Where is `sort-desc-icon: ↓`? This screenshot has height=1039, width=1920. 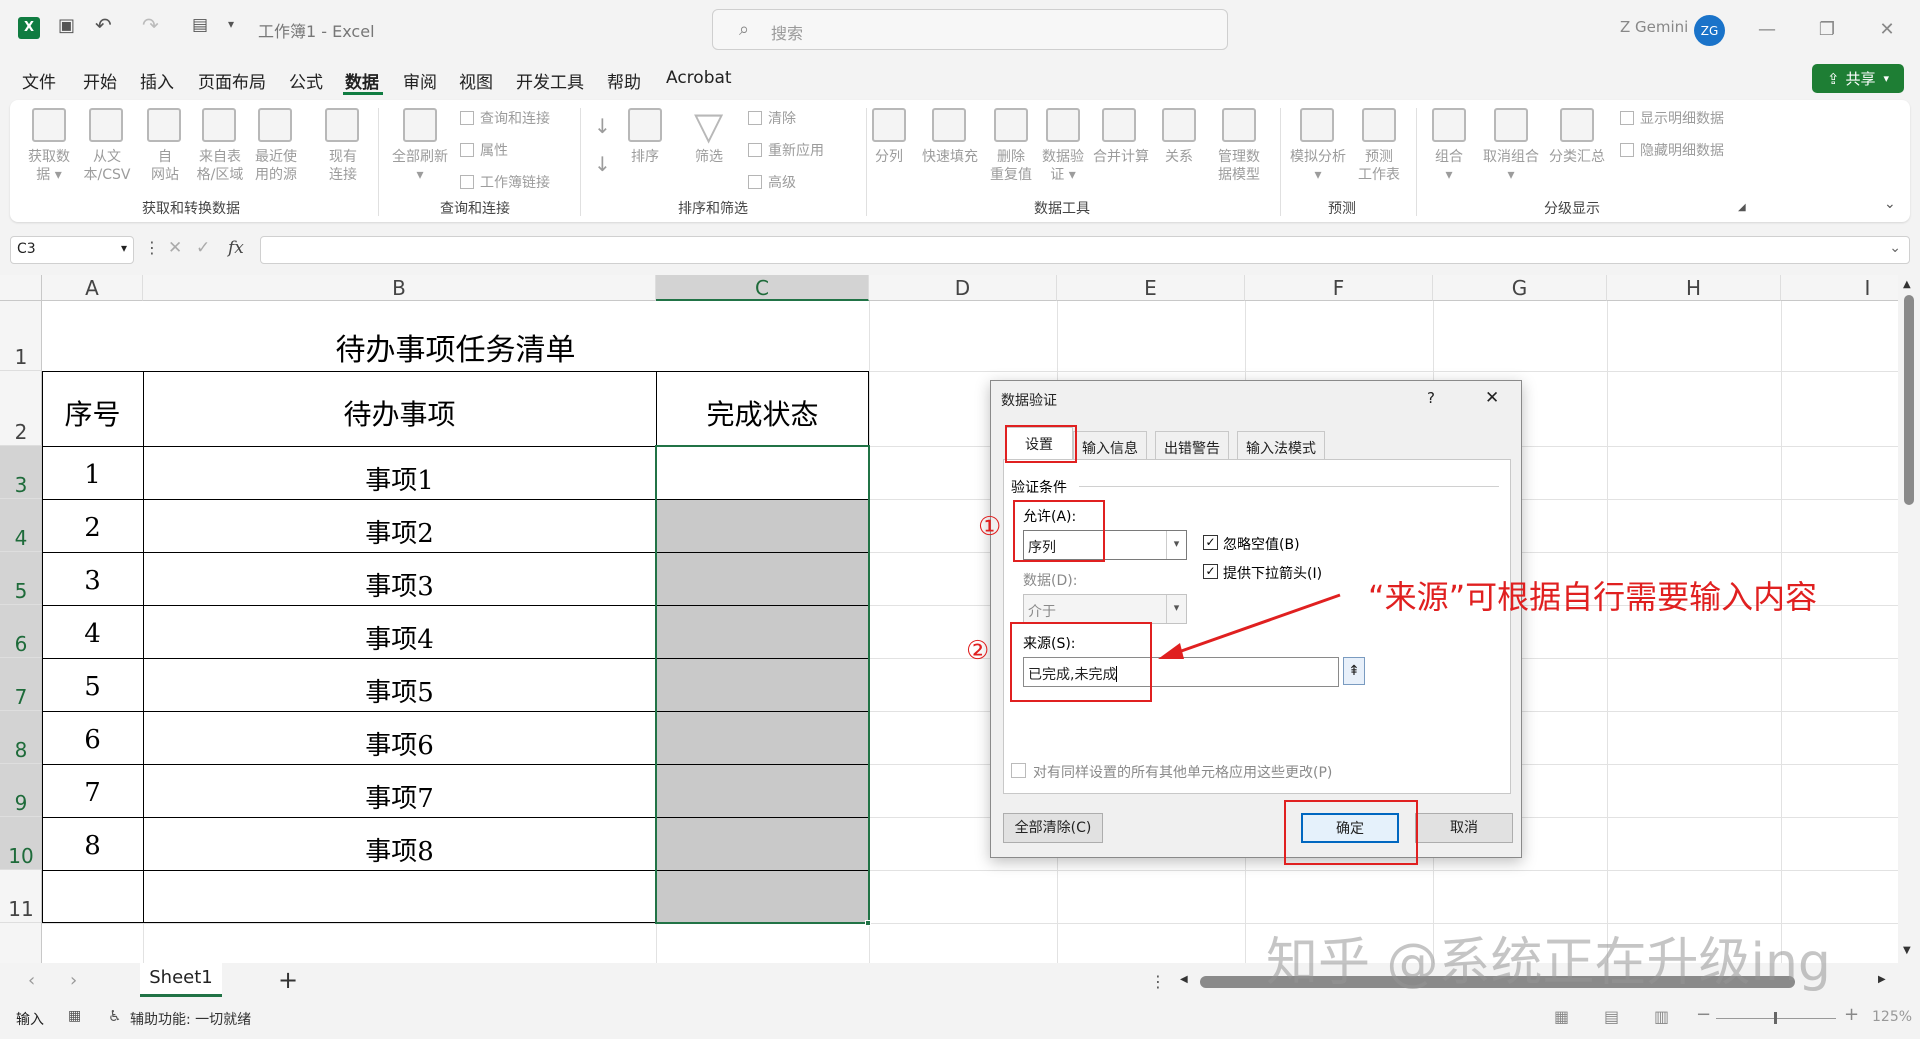
sort-desc-icon: ↓ is located at coordinates (602, 164).